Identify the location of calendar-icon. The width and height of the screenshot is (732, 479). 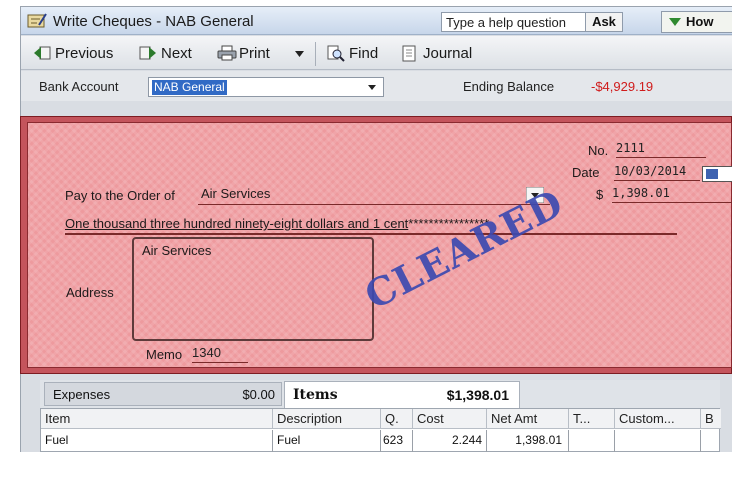
(717, 174).